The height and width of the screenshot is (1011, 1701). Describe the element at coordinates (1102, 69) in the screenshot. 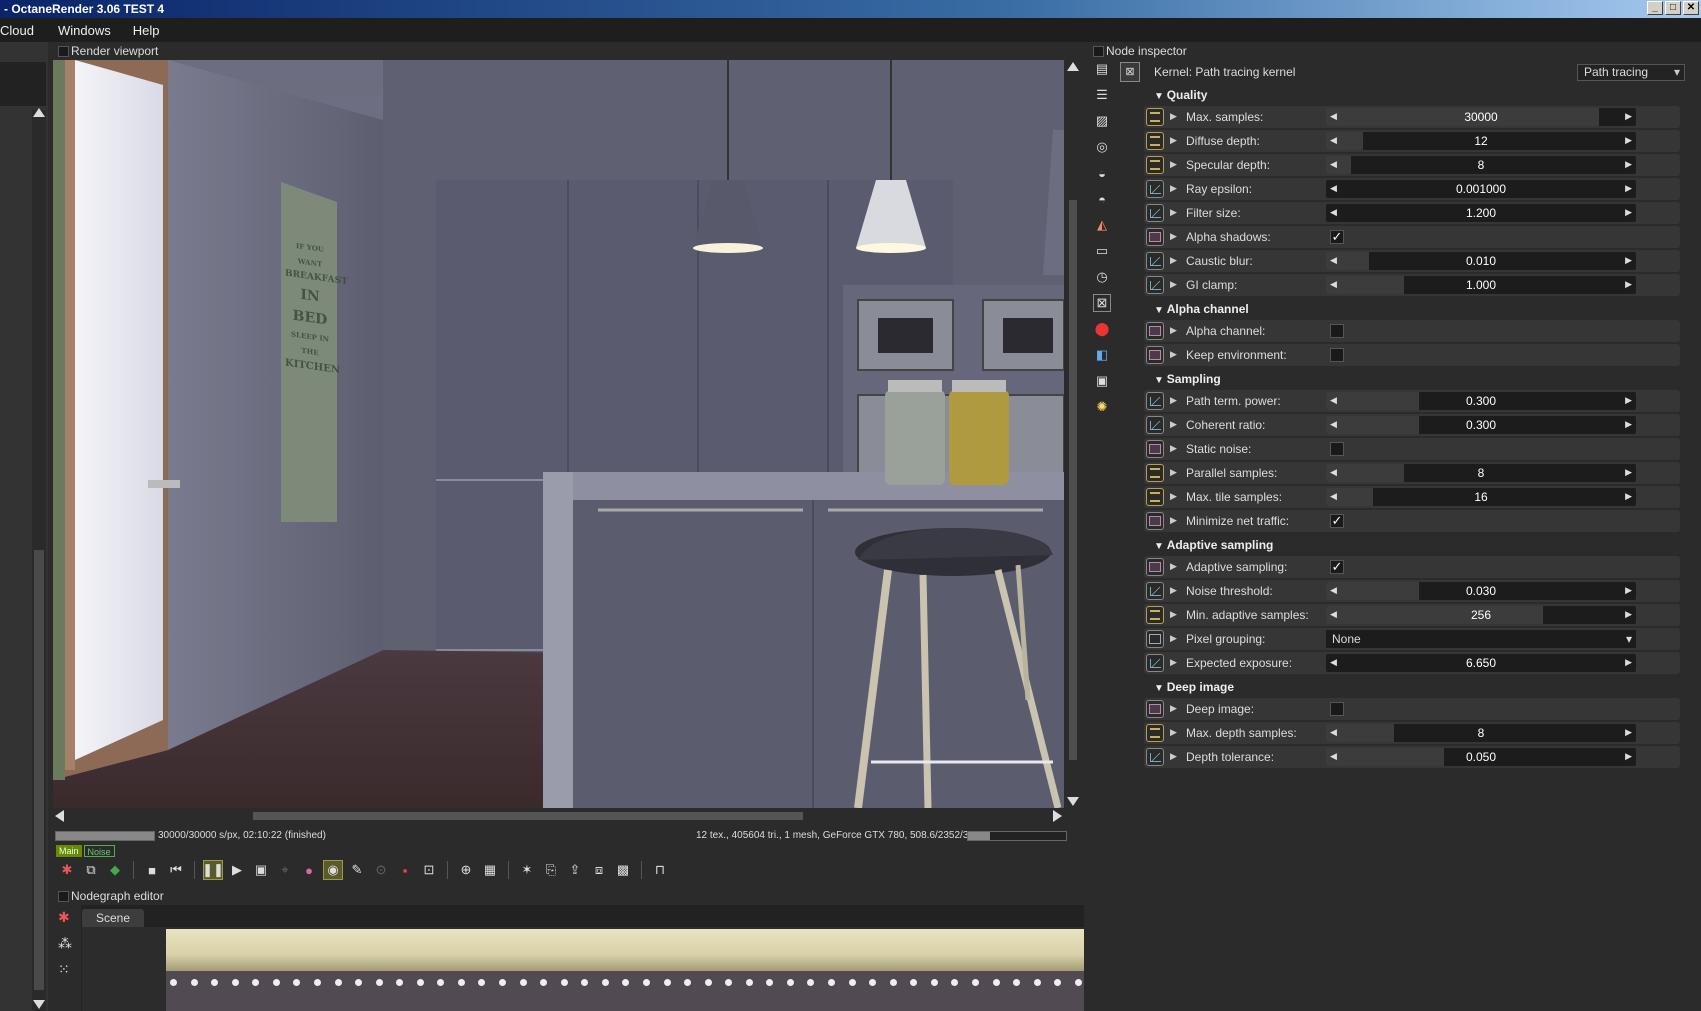

I see `layers-icon: ▤` at that location.